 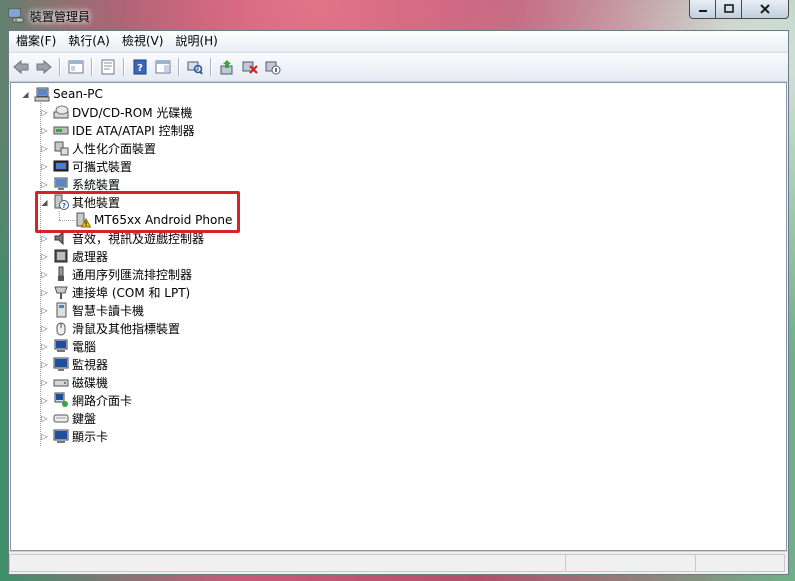 I want to click on action-pane-icon, so click(x=163, y=67).